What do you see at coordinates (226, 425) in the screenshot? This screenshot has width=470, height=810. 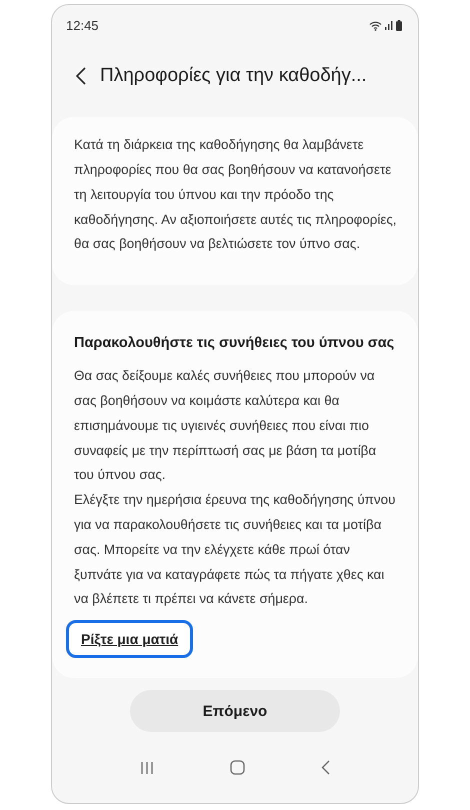 I see `card-text: Θα σας δείξουμε καλές συνήθειες που μπορούν να σας βοηθήσουν να κοιμάστε καλύτερα και θα επισημάνουμε τις υγιεινές συνήθειες που είναι πιο συναφείς με την περίπτωσή σας με βάση τα μοτίβα του ύπνου σας.` at bounding box center [226, 425].